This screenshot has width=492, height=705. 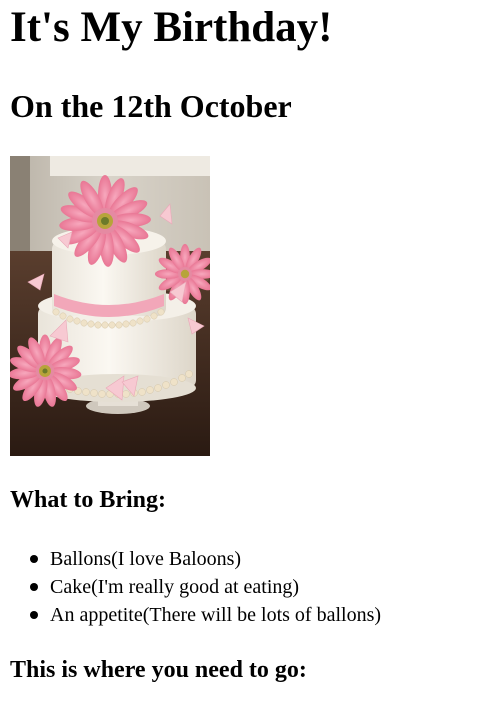 I want to click on list-item-text: Cake(I'm really good at eating), so click(x=175, y=587).